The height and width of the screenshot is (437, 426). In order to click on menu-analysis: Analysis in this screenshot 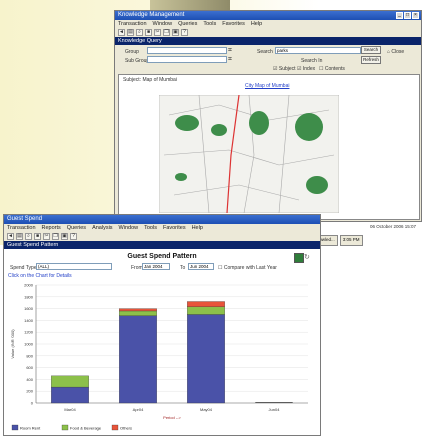, I will do `click(102, 228)`.